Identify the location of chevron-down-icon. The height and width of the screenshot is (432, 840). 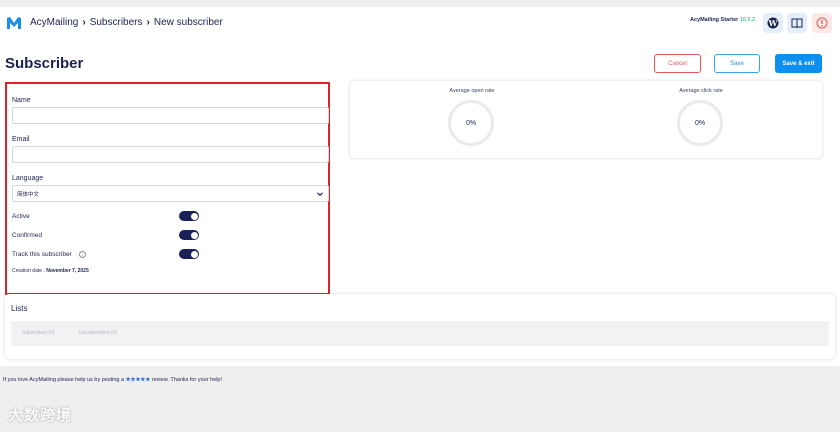
(320, 194).